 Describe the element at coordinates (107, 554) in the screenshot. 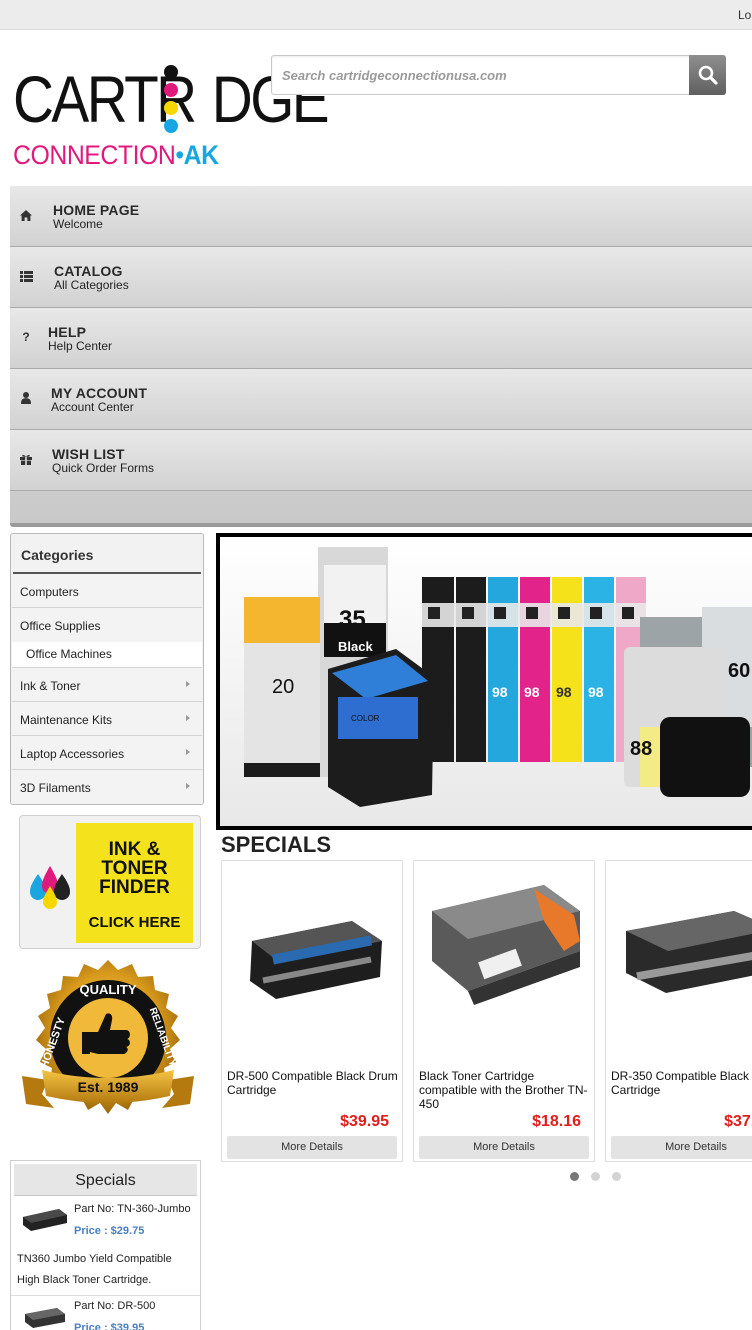

I see `categories-title: Categories` at that location.